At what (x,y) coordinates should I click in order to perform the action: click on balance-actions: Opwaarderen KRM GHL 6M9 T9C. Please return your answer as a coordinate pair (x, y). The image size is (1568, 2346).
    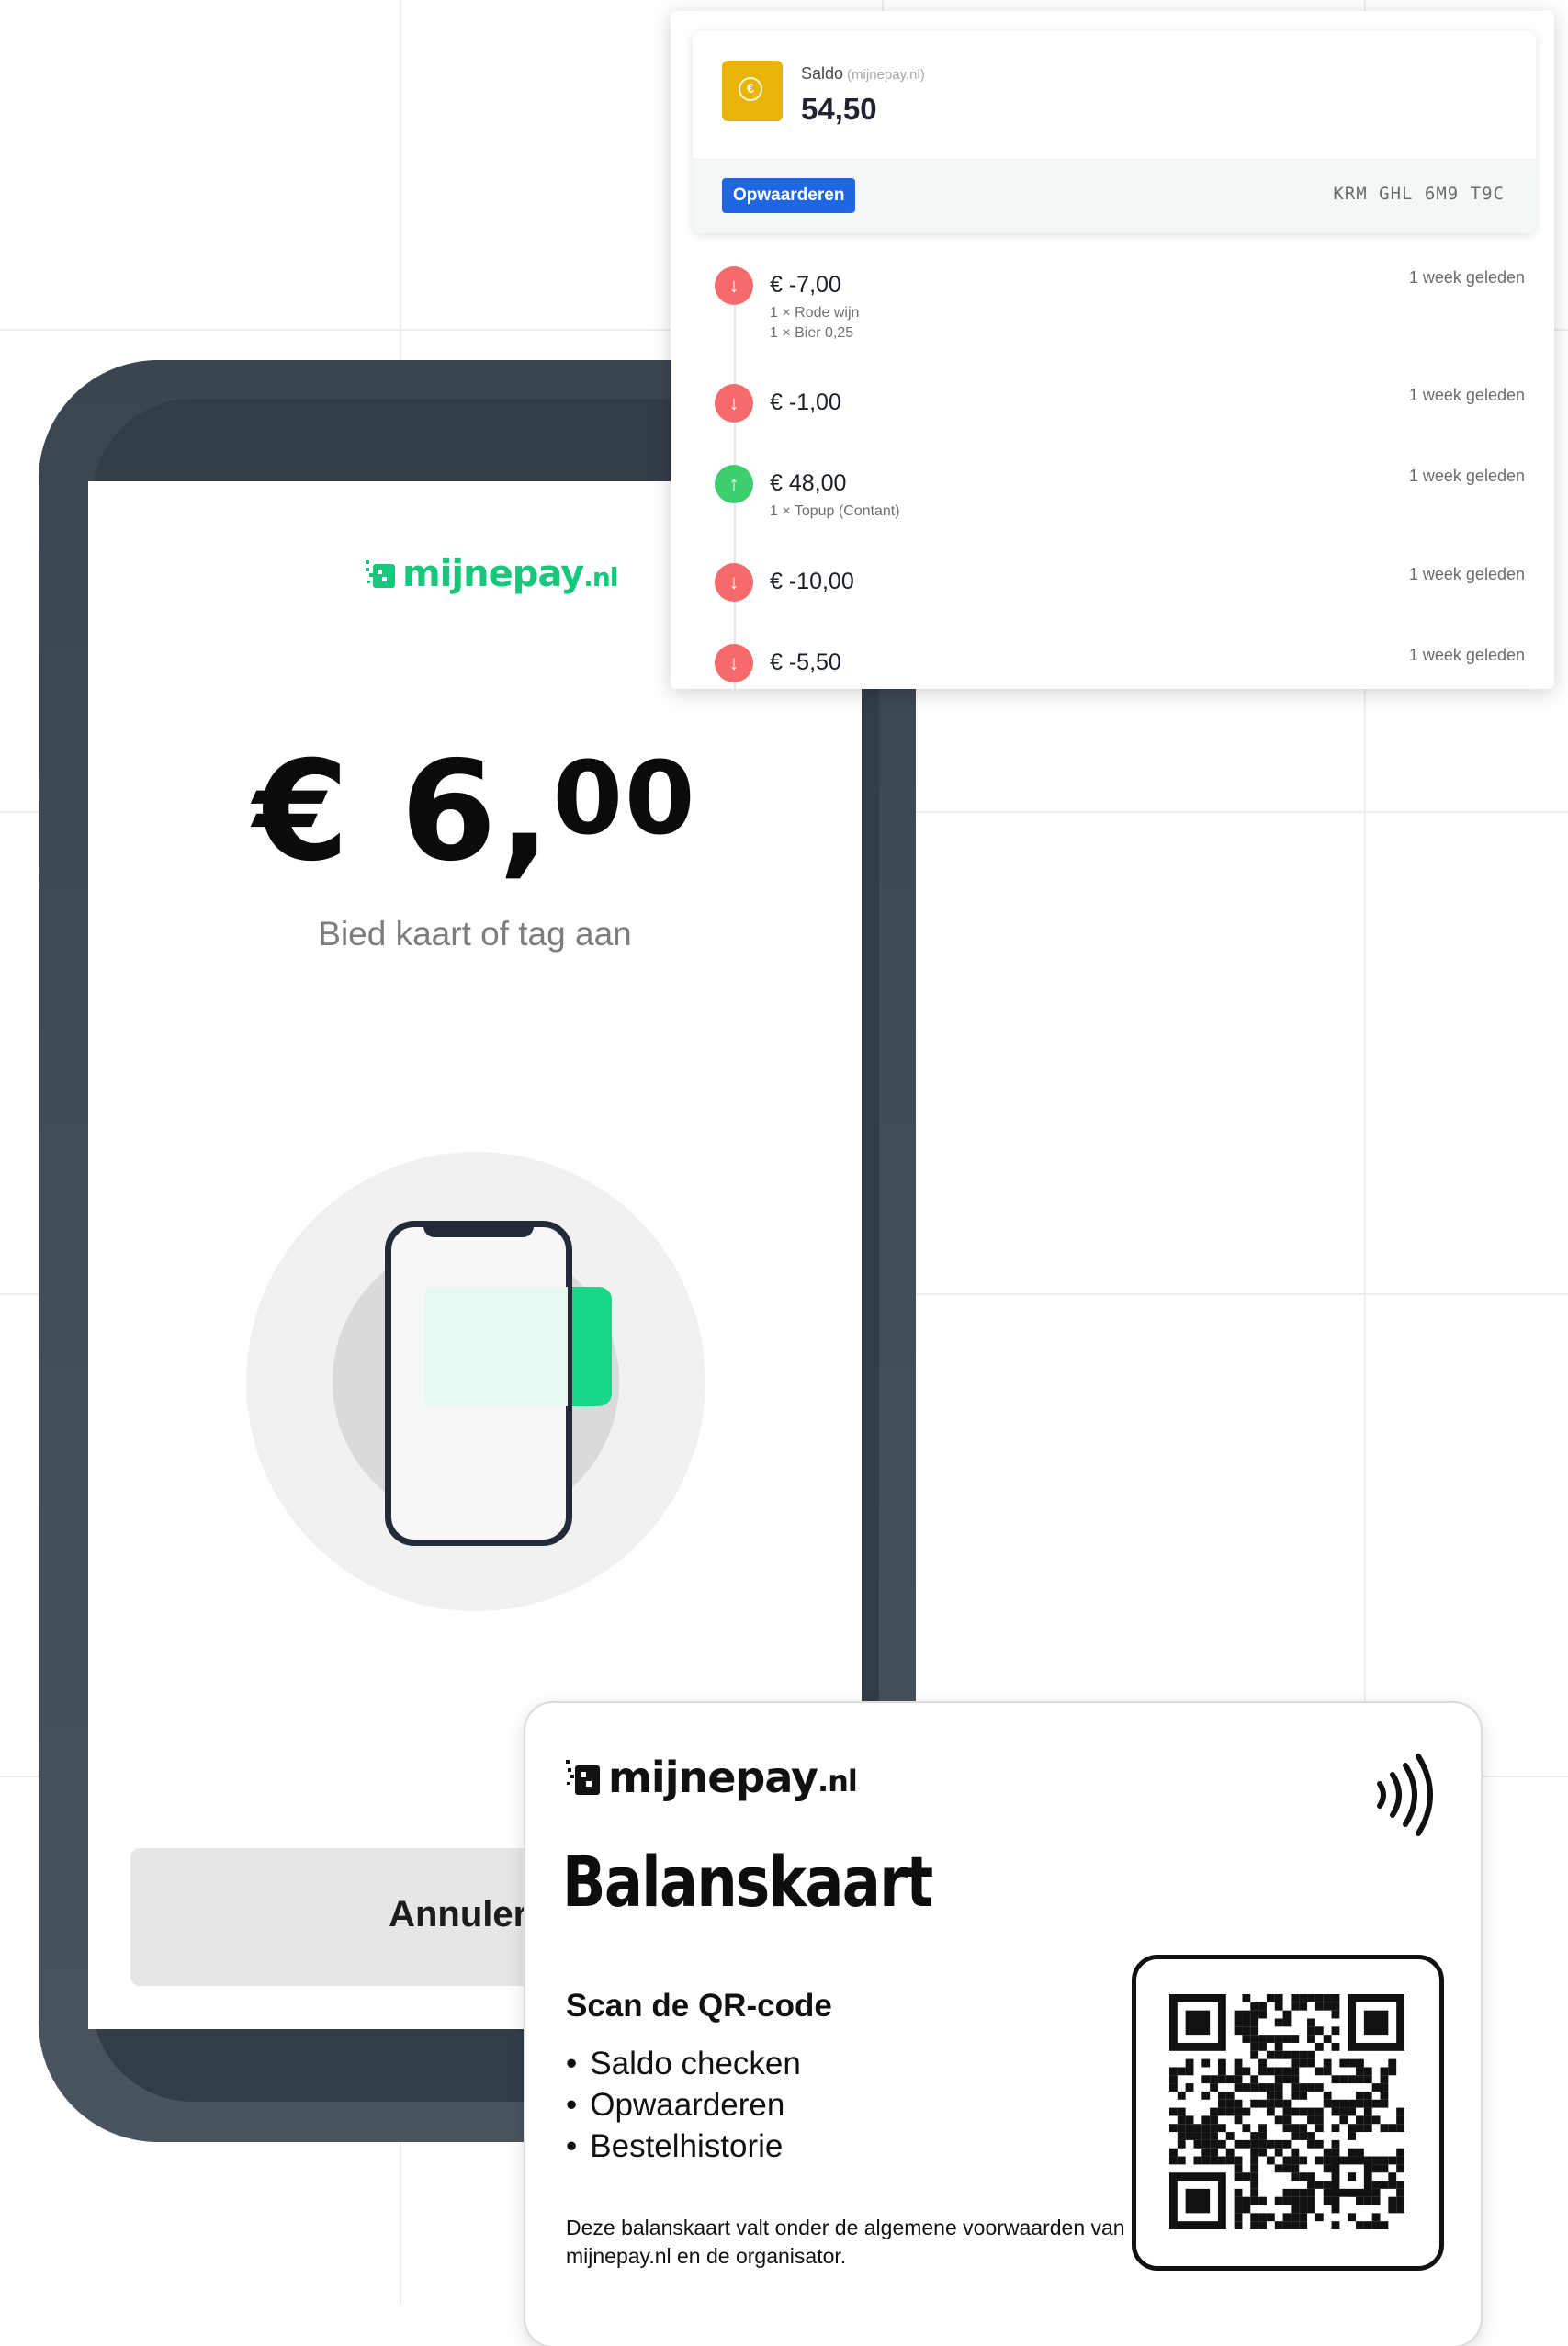
    Looking at the image, I should click on (1114, 195).